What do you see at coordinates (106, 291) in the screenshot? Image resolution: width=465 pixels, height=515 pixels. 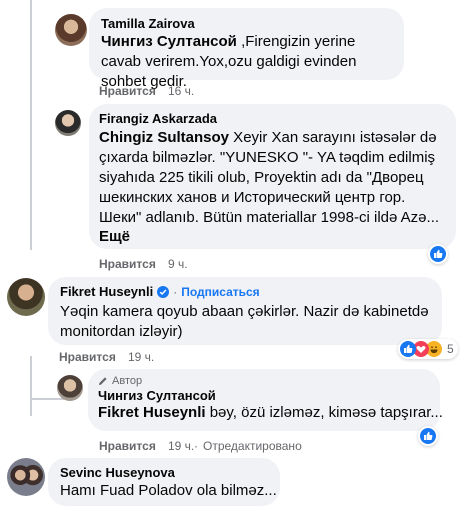 I see `comment-author: Fikret Huseynli` at bounding box center [106, 291].